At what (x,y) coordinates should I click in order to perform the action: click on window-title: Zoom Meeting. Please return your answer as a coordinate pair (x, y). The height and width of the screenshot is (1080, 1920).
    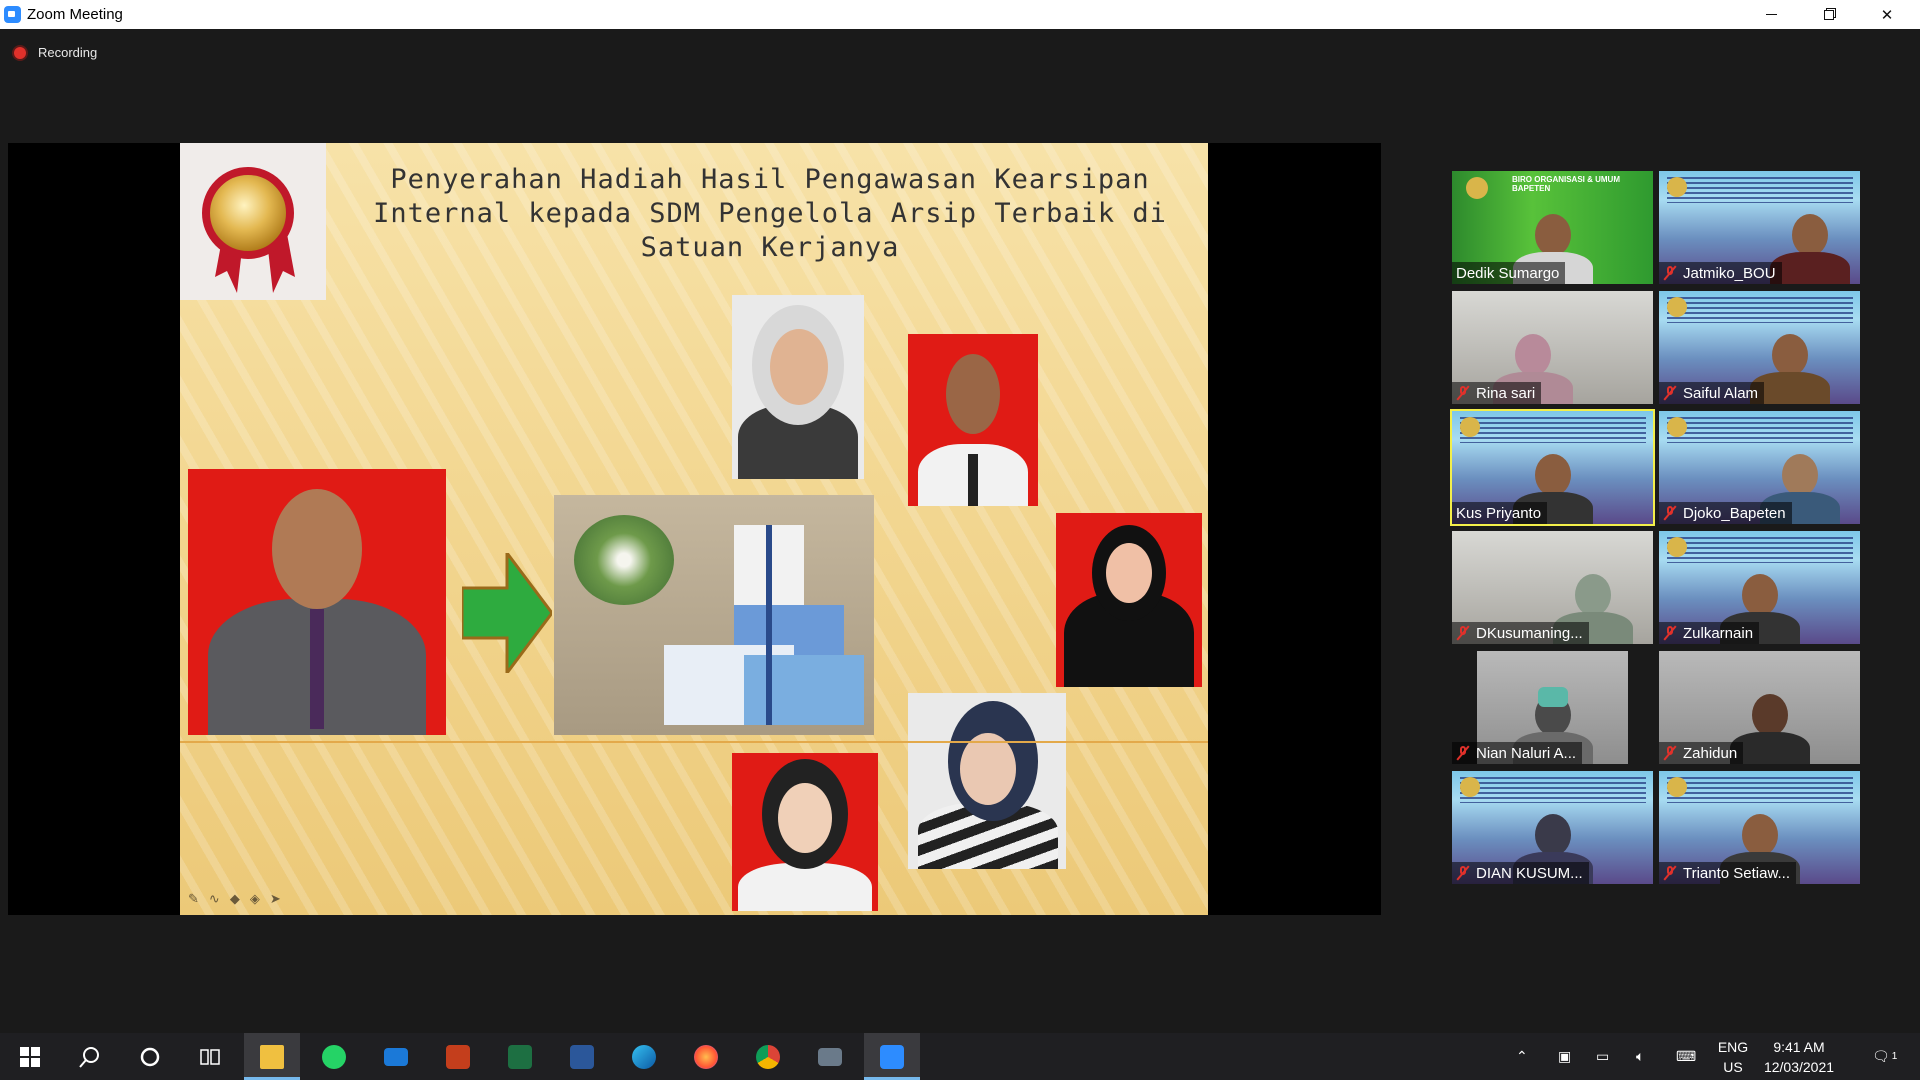
    Looking at the image, I should click on (75, 14).